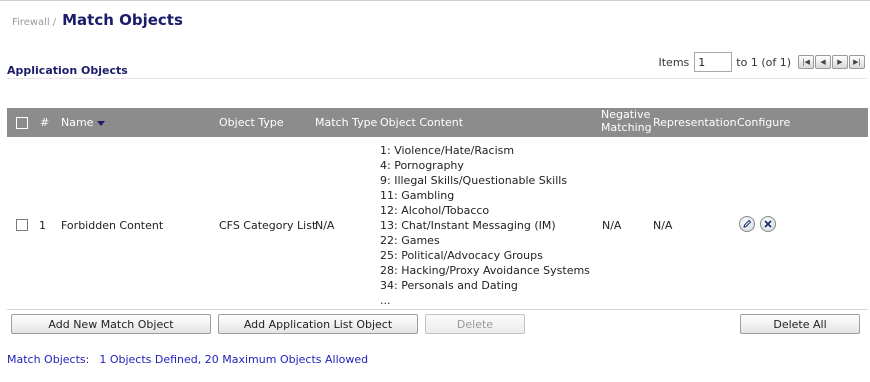 The image size is (870, 382). I want to click on content-item: 13: Chat/Instant Messaging (IM), so click(468, 225).